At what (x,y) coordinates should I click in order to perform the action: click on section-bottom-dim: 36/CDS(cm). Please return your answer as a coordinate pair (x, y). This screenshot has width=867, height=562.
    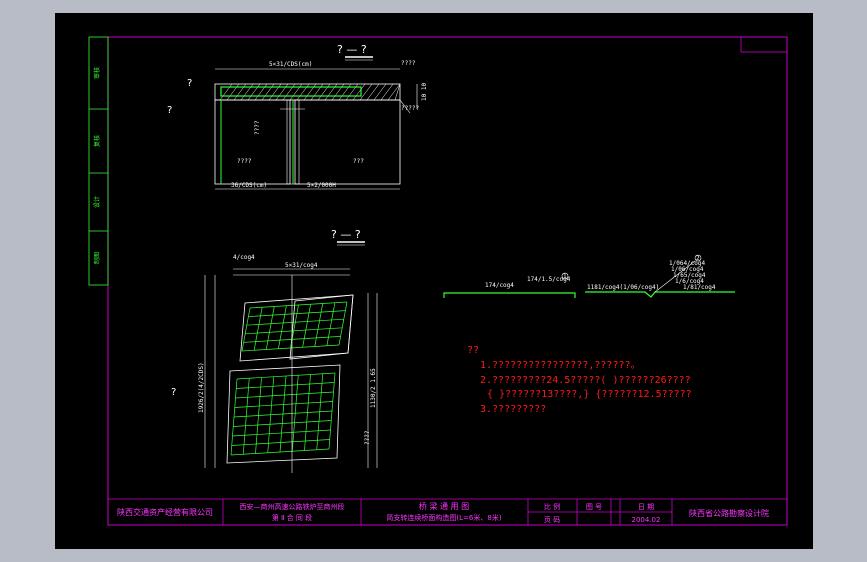
    Looking at the image, I should click on (249, 185).